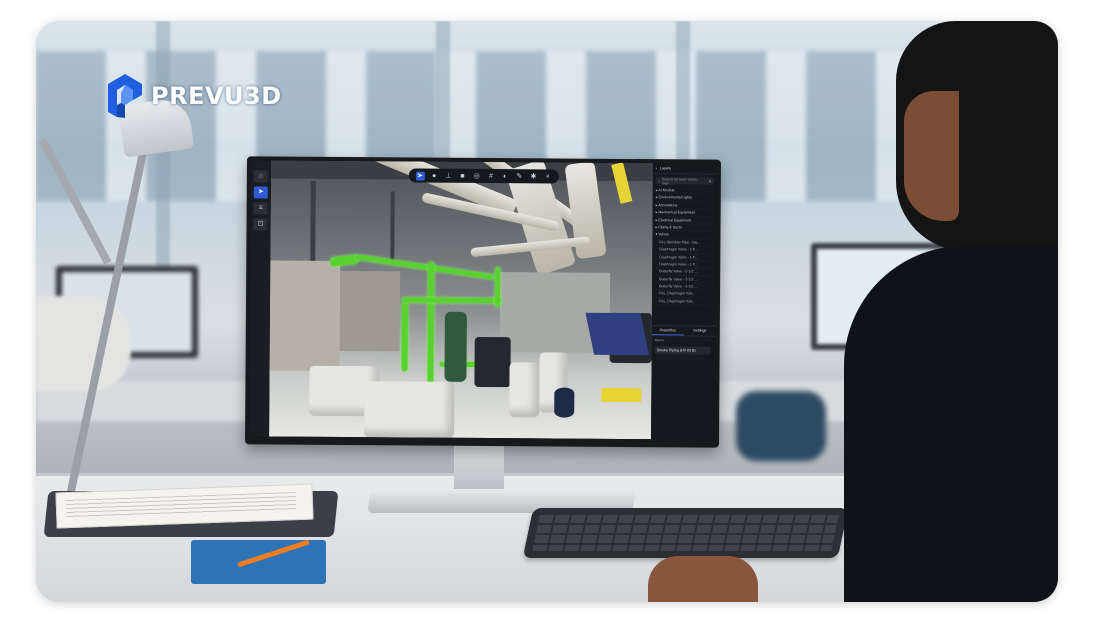 Image resolution: width=1094 pixels, height=625 pixels. I want to click on viewer-toolbar: ➤ ● ⊥ ■ ◎ # ◐ ✎ ✱ ×, so click(483, 176).